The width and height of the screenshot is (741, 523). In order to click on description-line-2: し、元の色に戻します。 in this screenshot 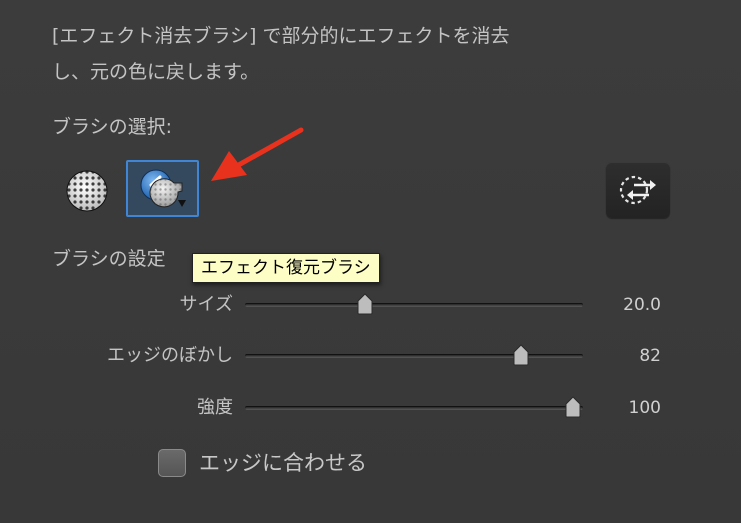, I will do `click(156, 72)`.